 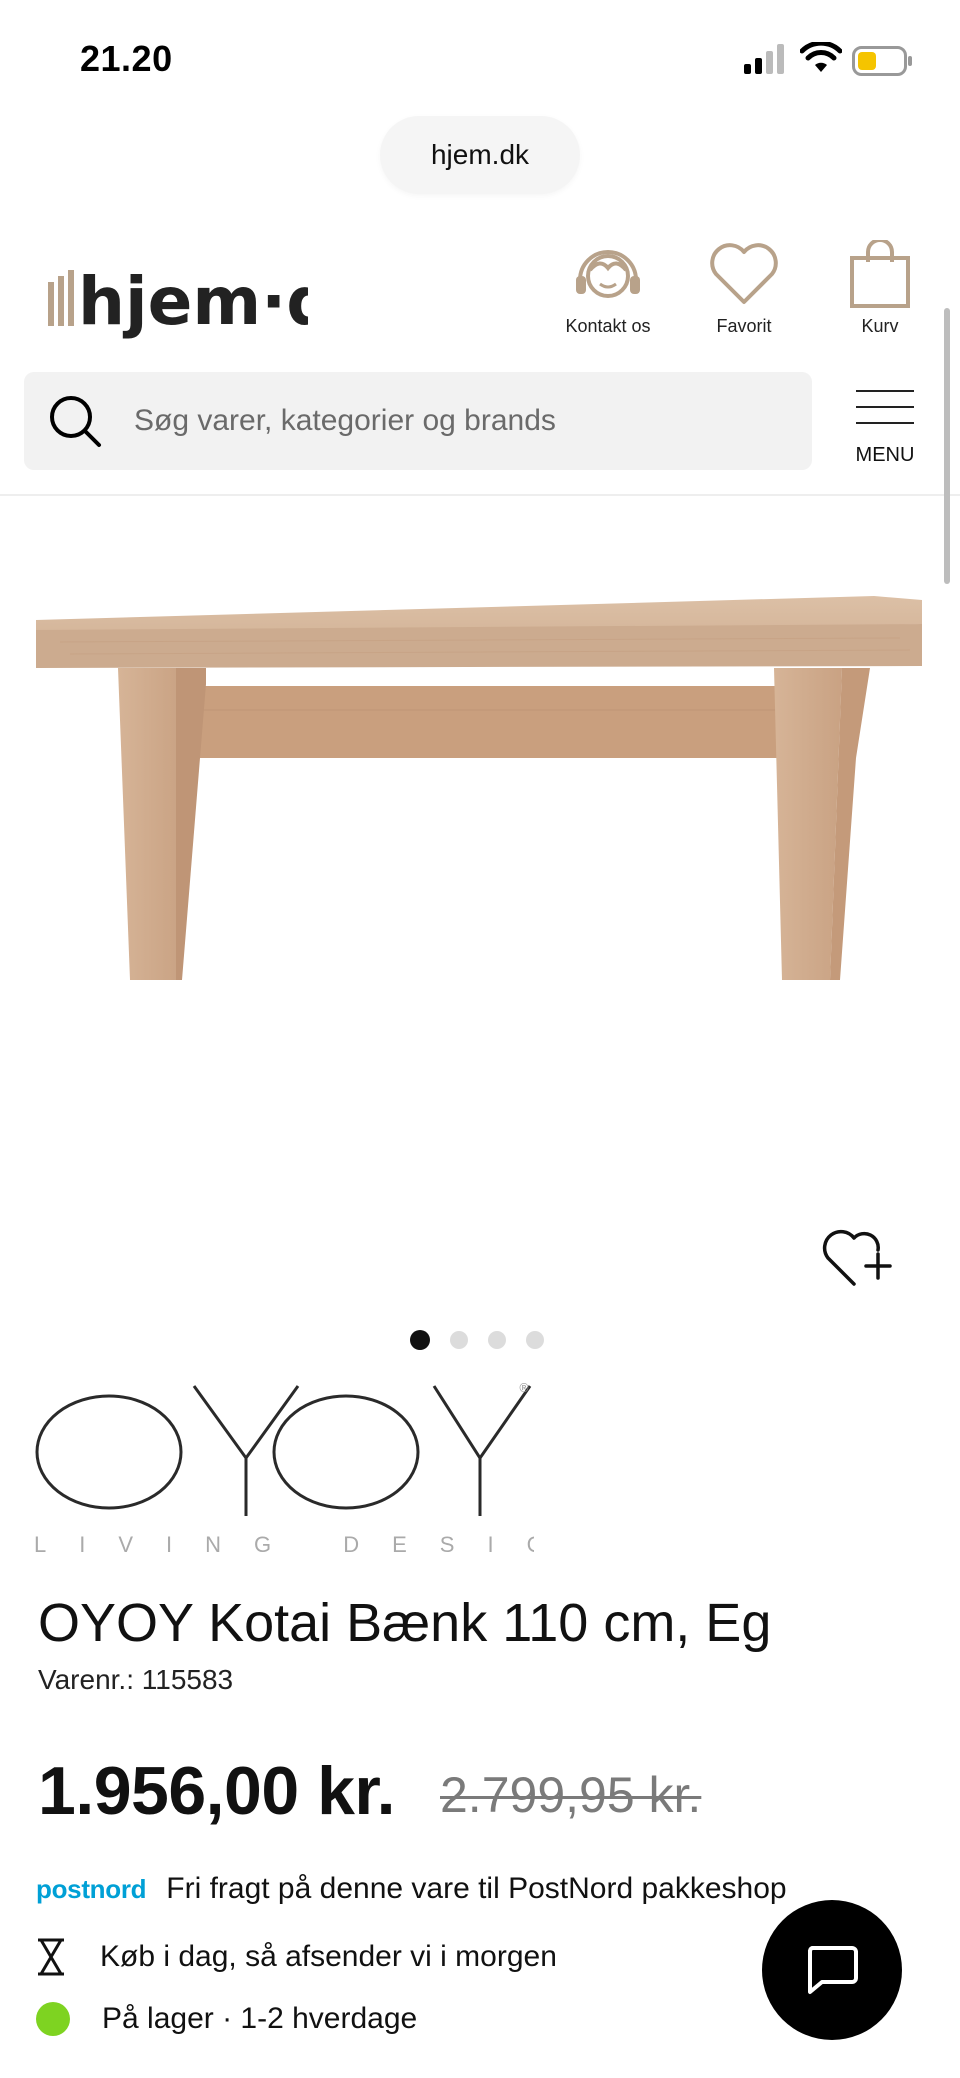 What do you see at coordinates (744, 326) in the screenshot?
I see `favorites-label: Favorit` at bounding box center [744, 326].